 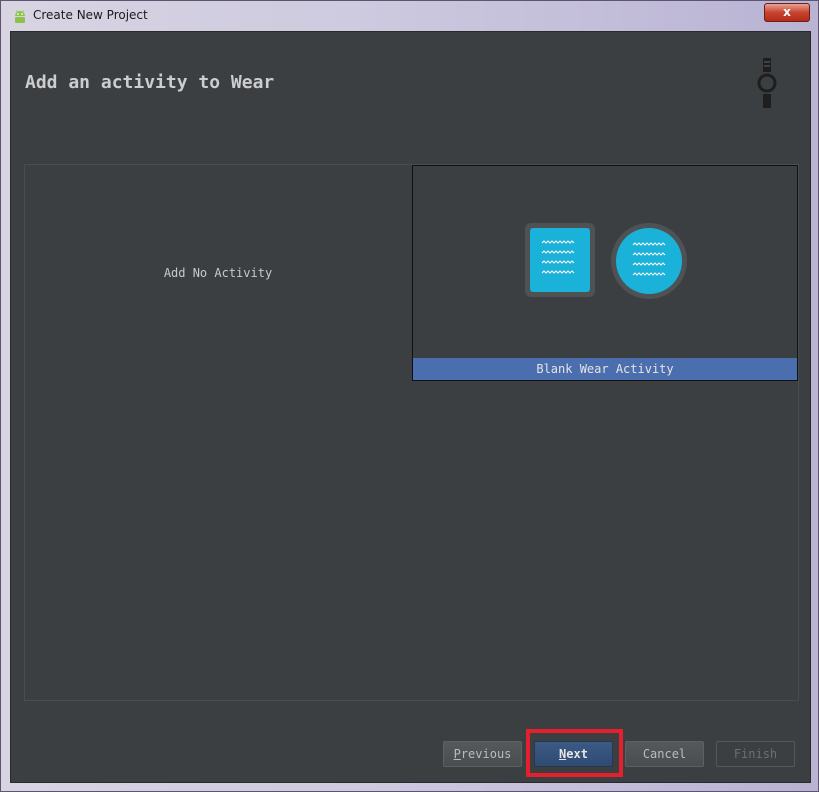 I want to click on wear-square-and-round-preview-icon, so click(x=606, y=261).